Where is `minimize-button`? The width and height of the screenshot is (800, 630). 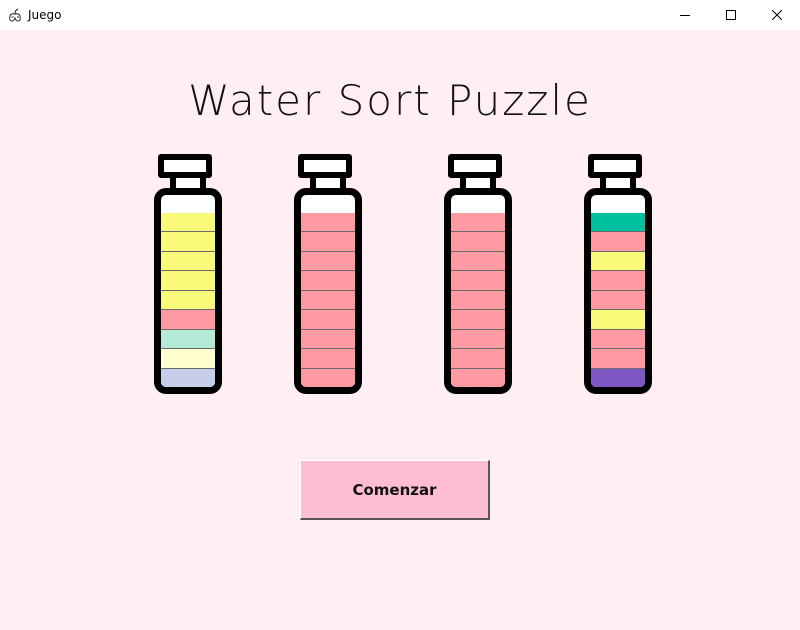 minimize-button is located at coordinates (685, 15).